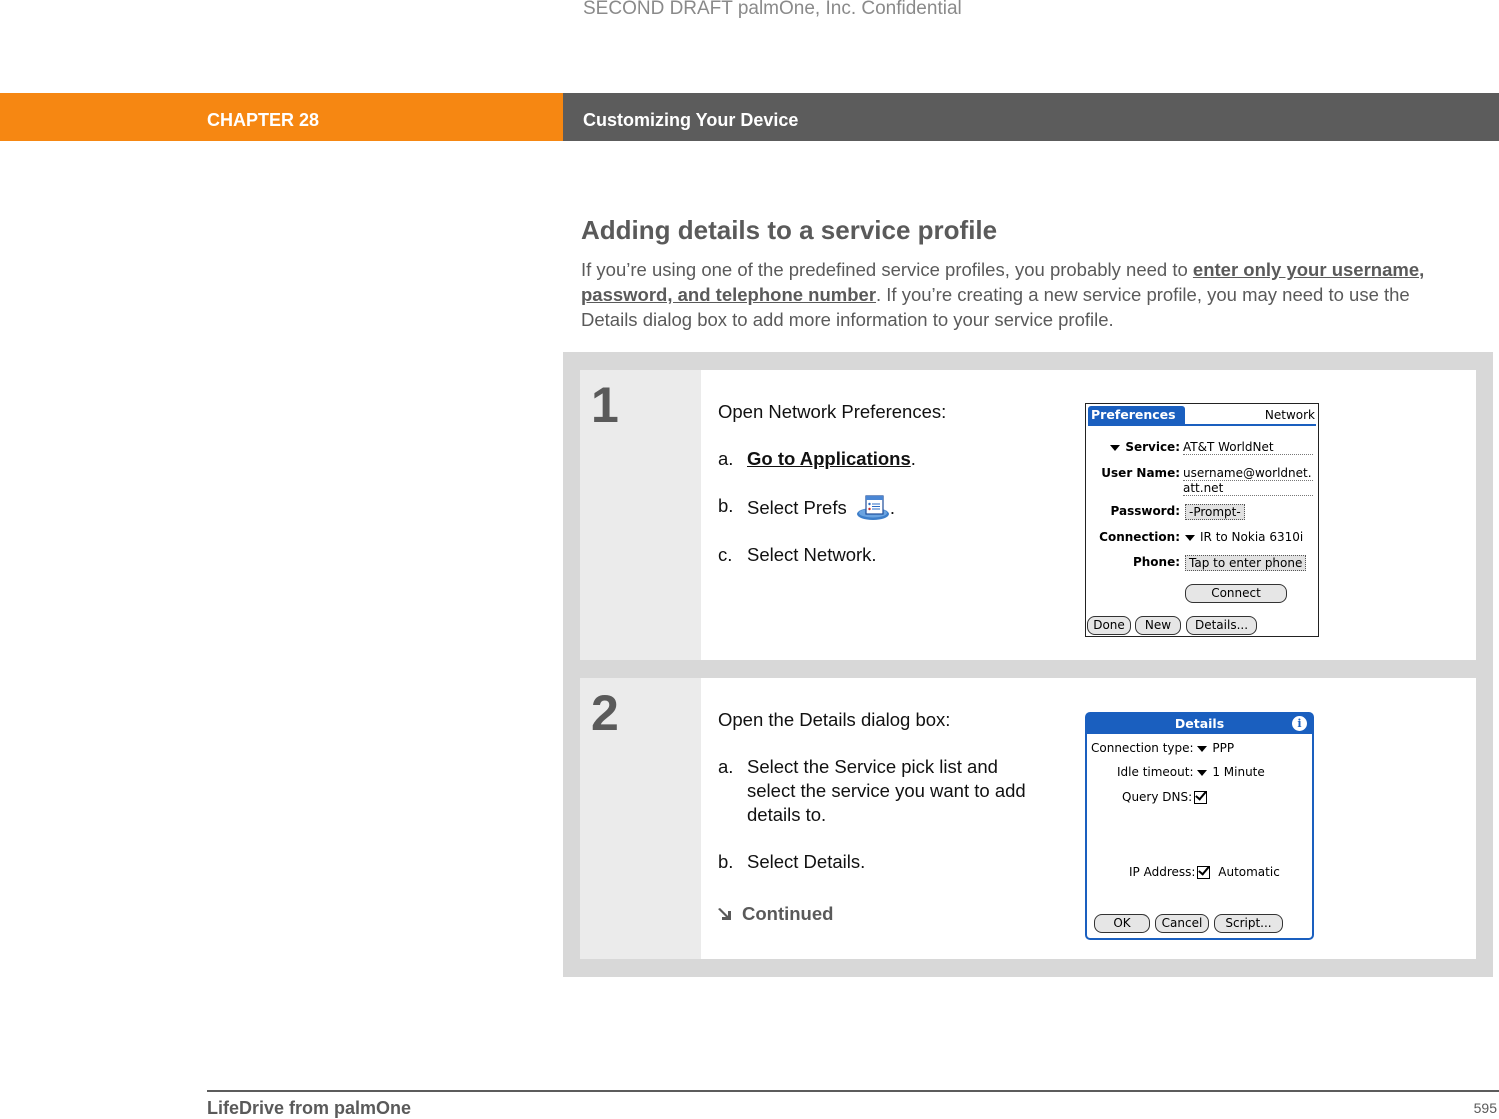 This screenshot has height=1119, width=1499. I want to click on step-item: b. Select Prefs ., so click(883, 507).